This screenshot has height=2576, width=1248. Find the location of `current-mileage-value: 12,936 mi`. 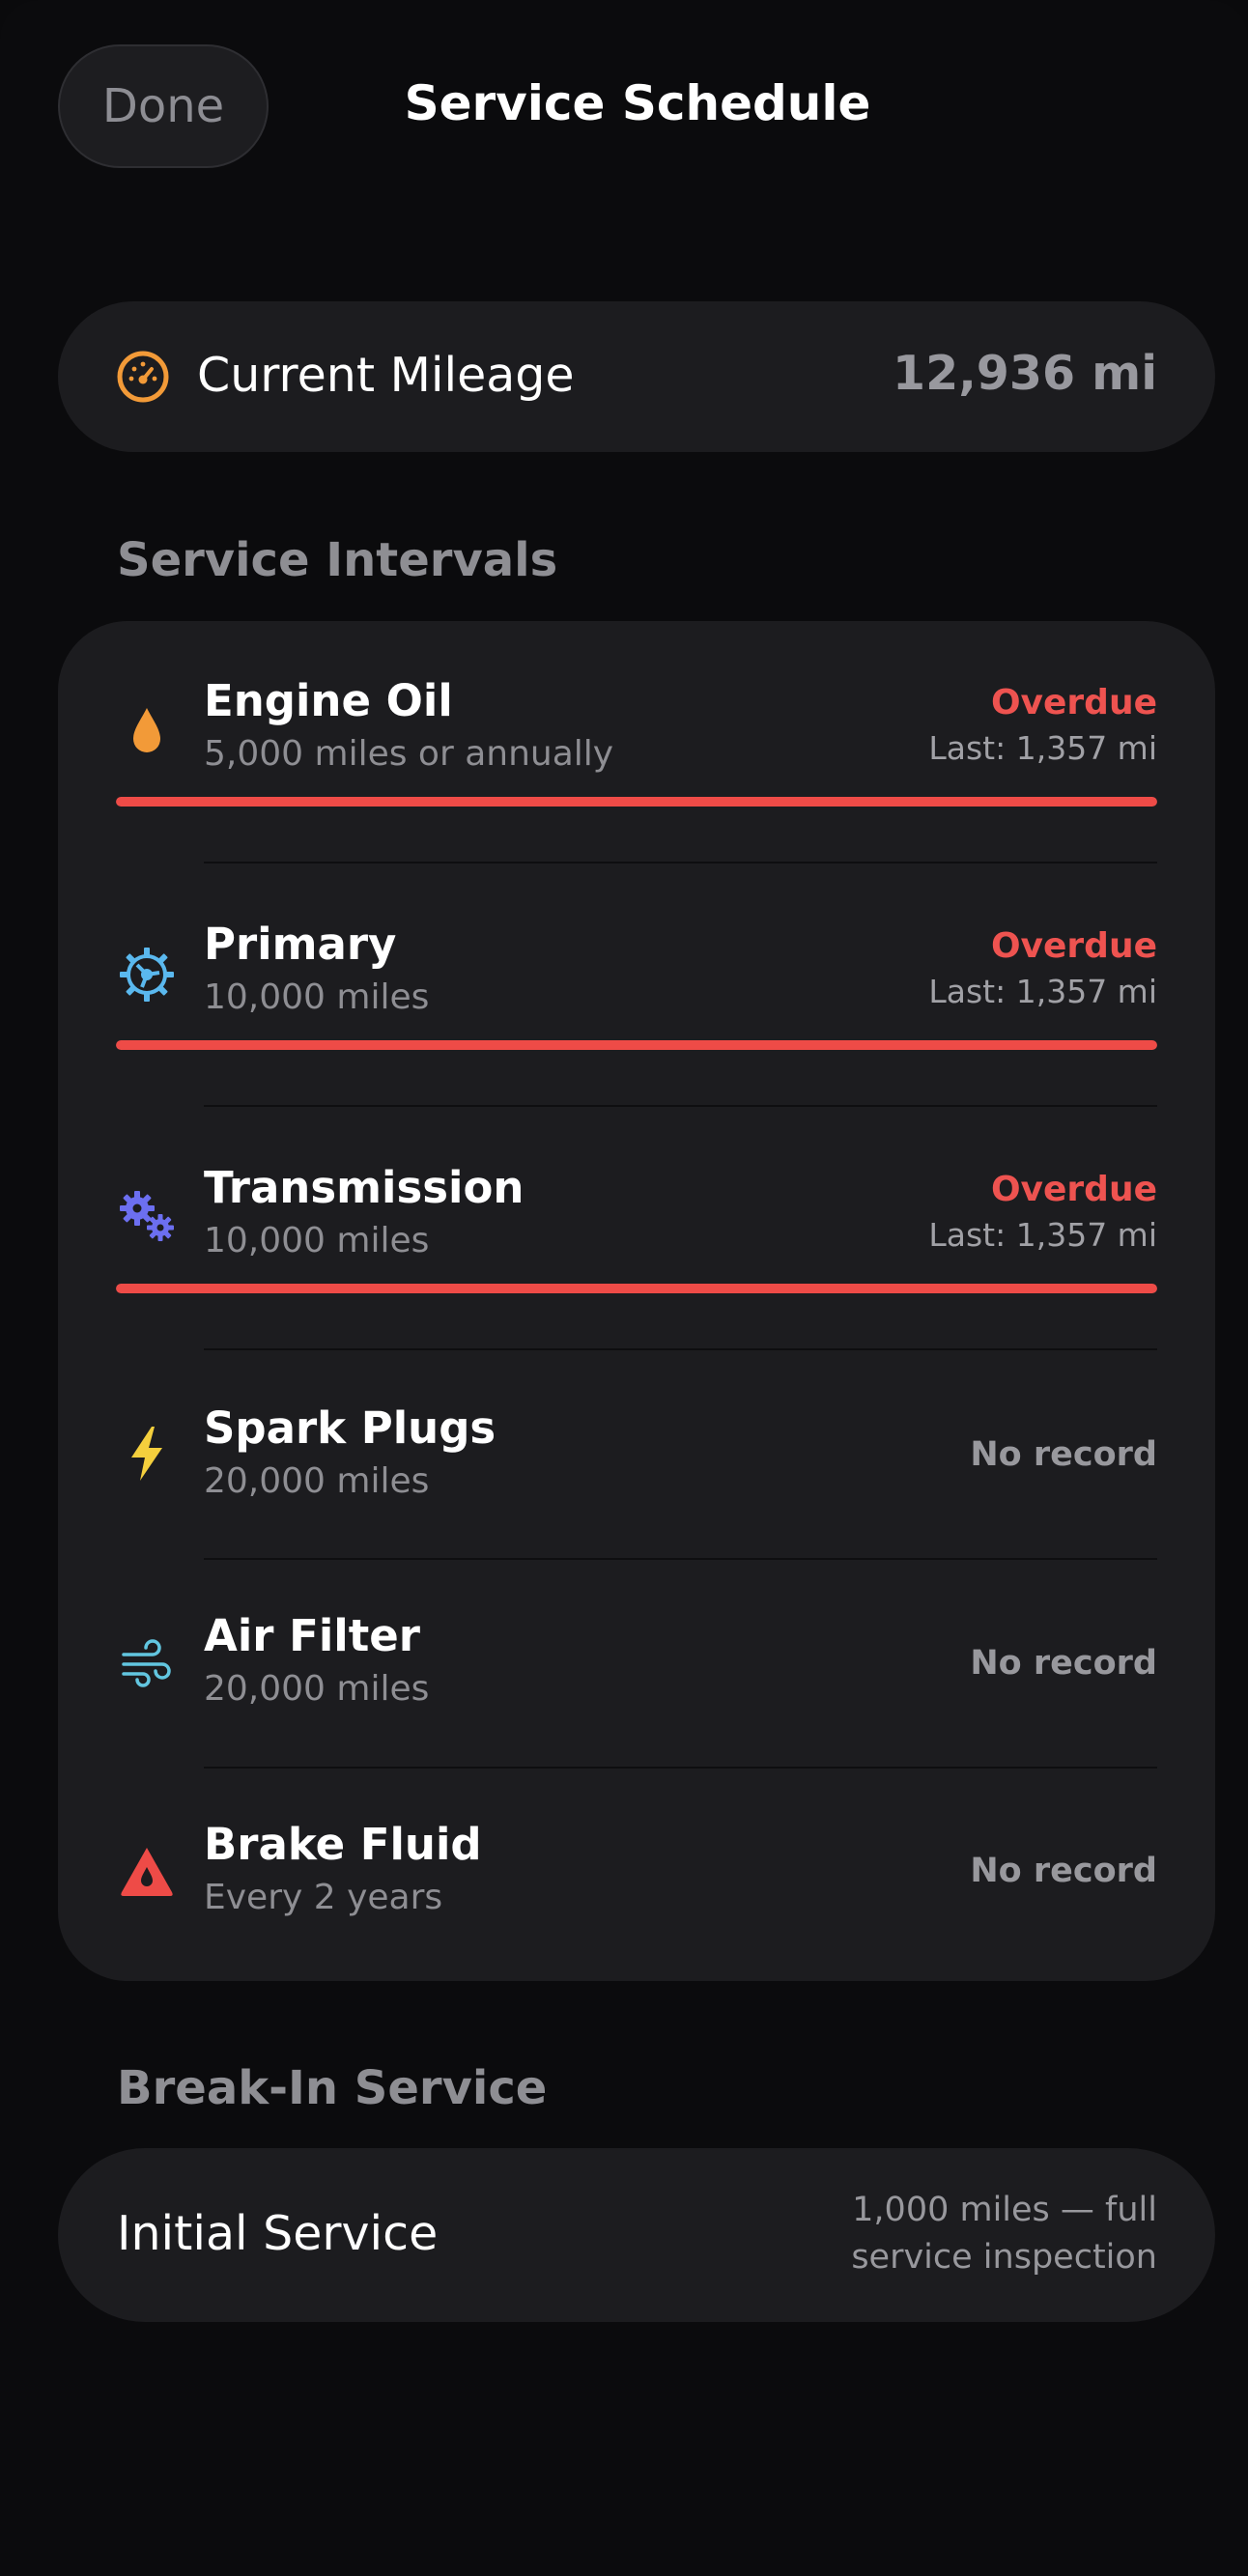

current-mileage-value: 12,936 mi is located at coordinates (1025, 373).